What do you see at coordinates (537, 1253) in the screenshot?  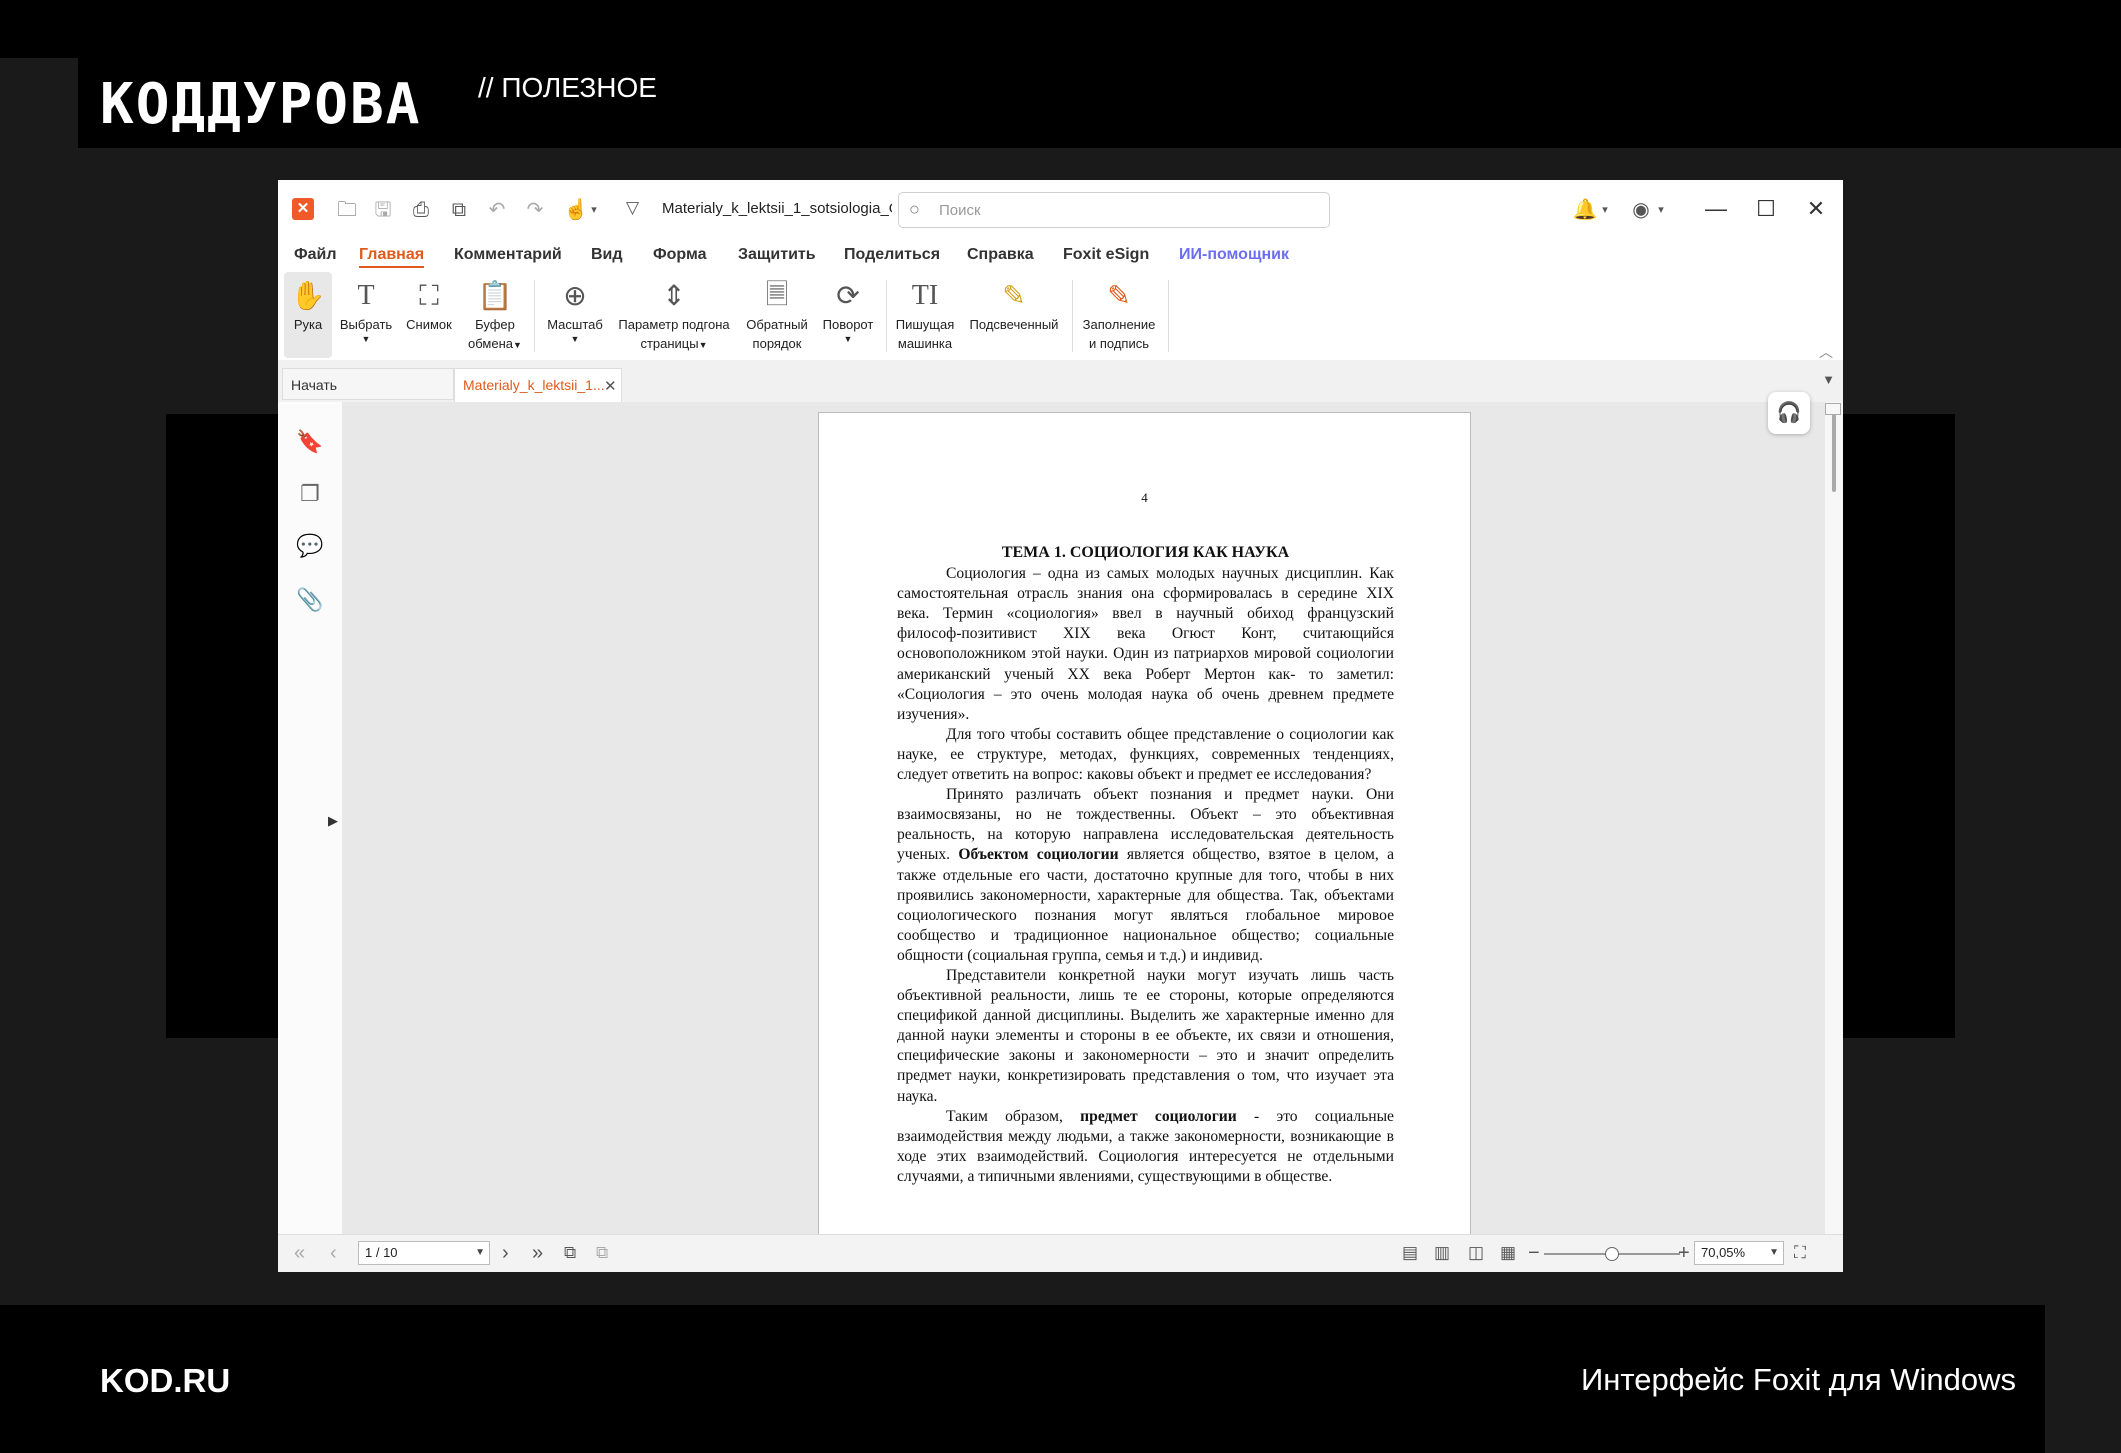 I see `last-page-icon: »` at bounding box center [537, 1253].